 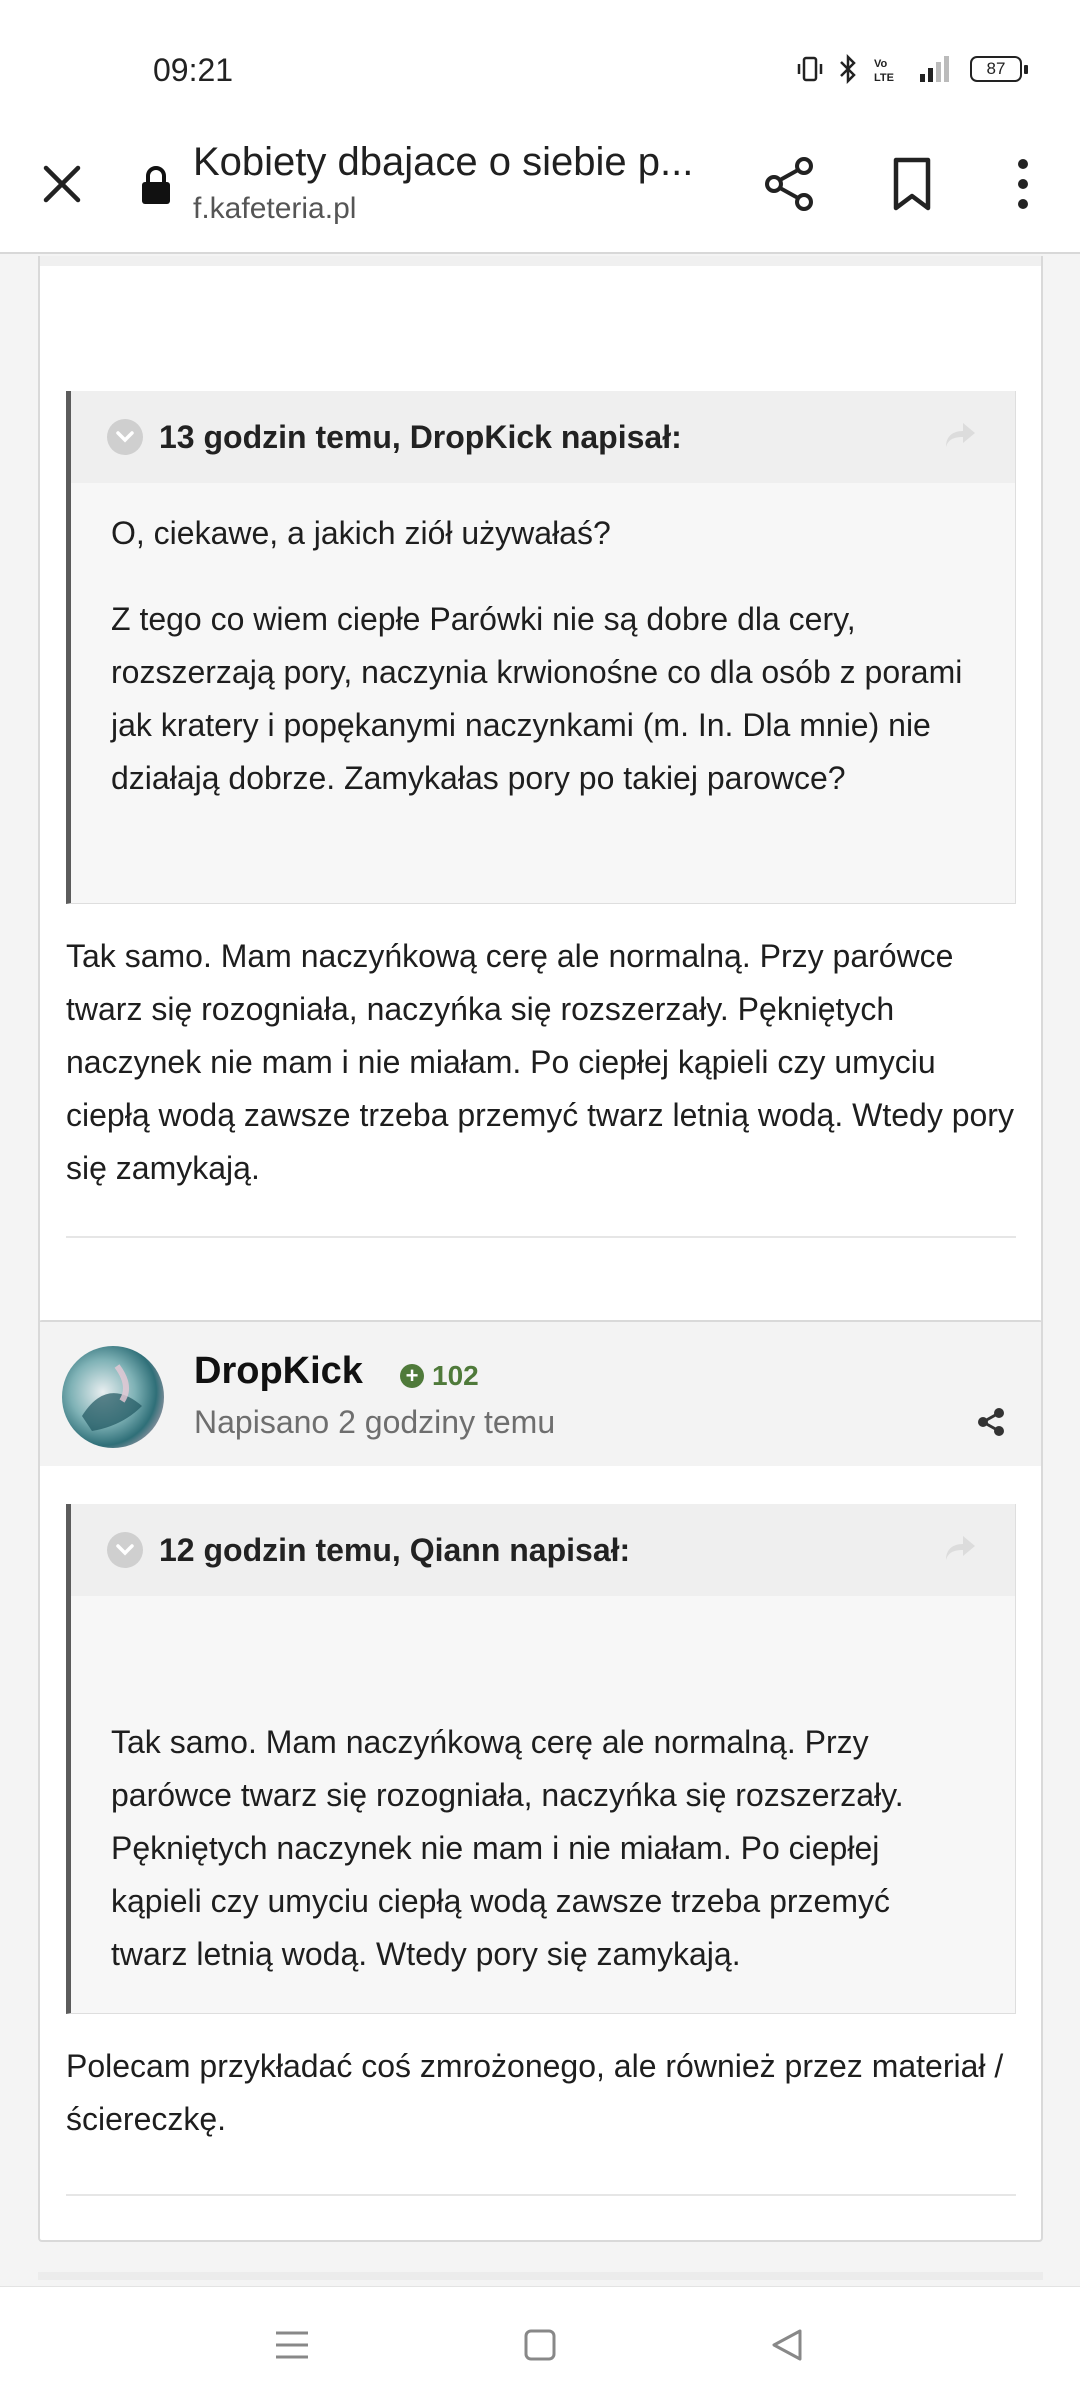 What do you see at coordinates (193, 70) in the screenshot?
I see `status-time: 09:21` at bounding box center [193, 70].